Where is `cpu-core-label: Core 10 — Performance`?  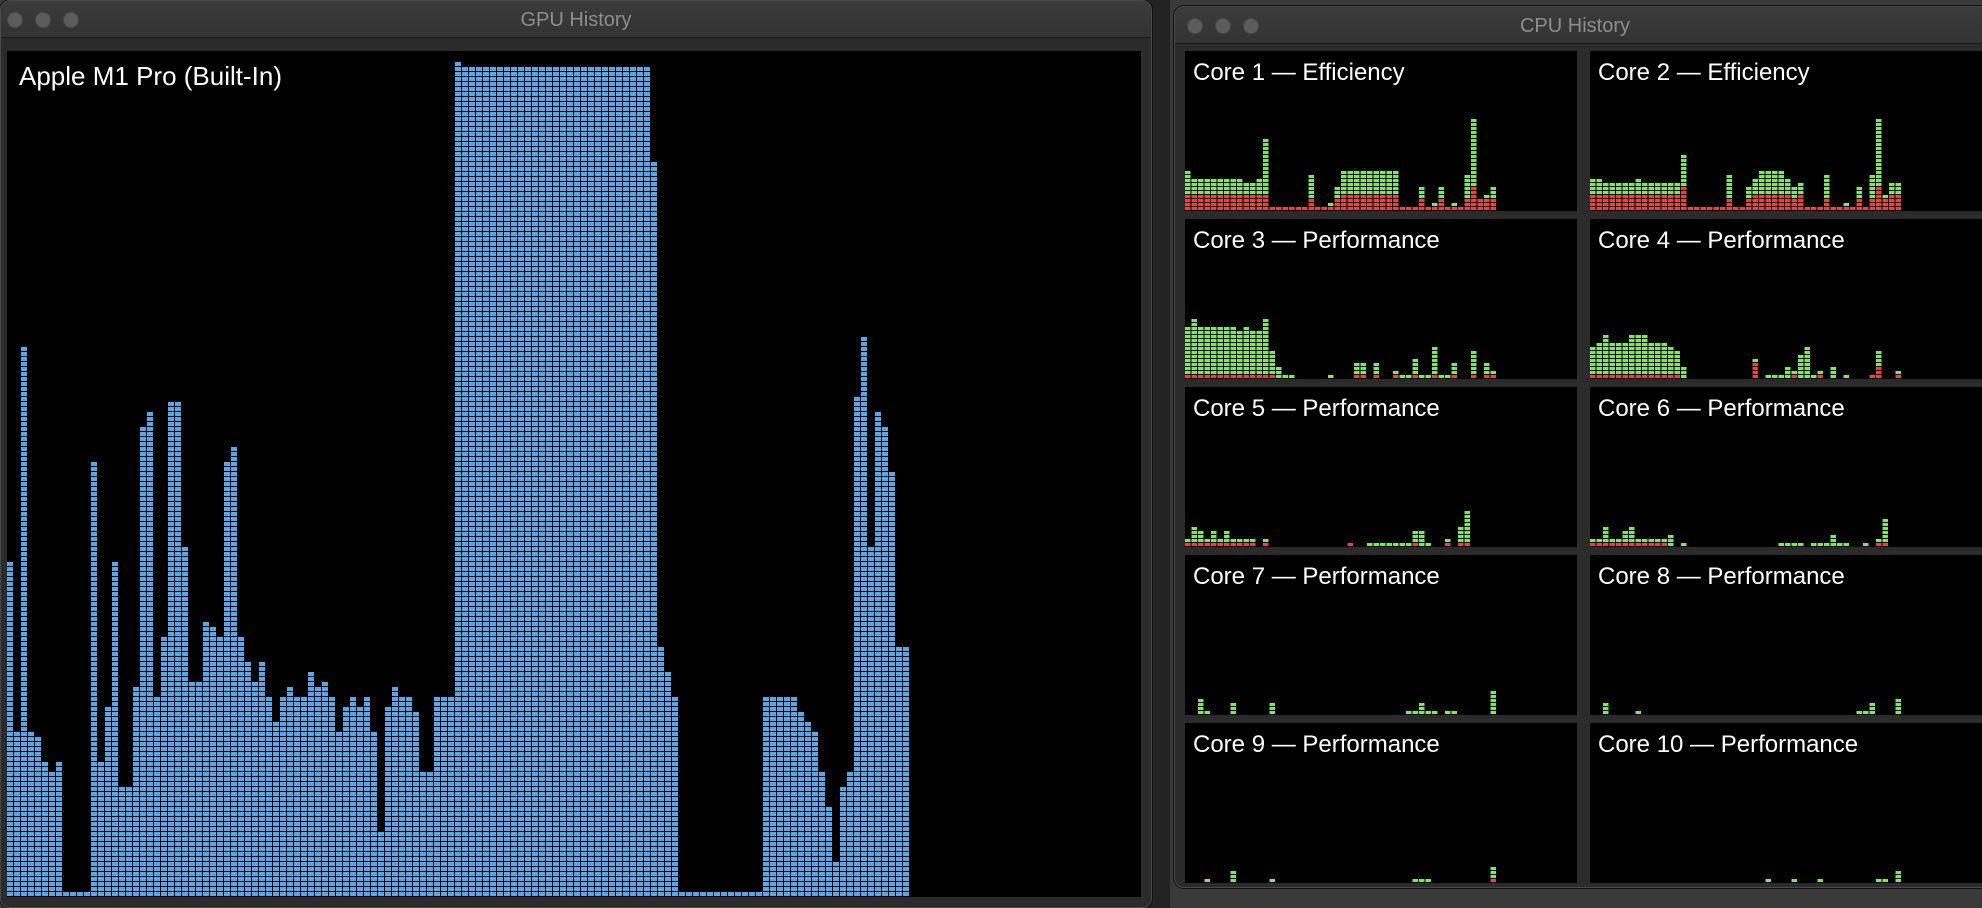 cpu-core-label: Core 10 — Performance is located at coordinates (1728, 744).